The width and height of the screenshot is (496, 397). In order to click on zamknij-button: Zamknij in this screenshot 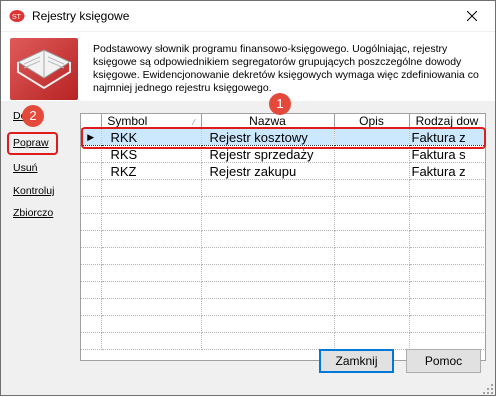, I will do `click(356, 361)`.